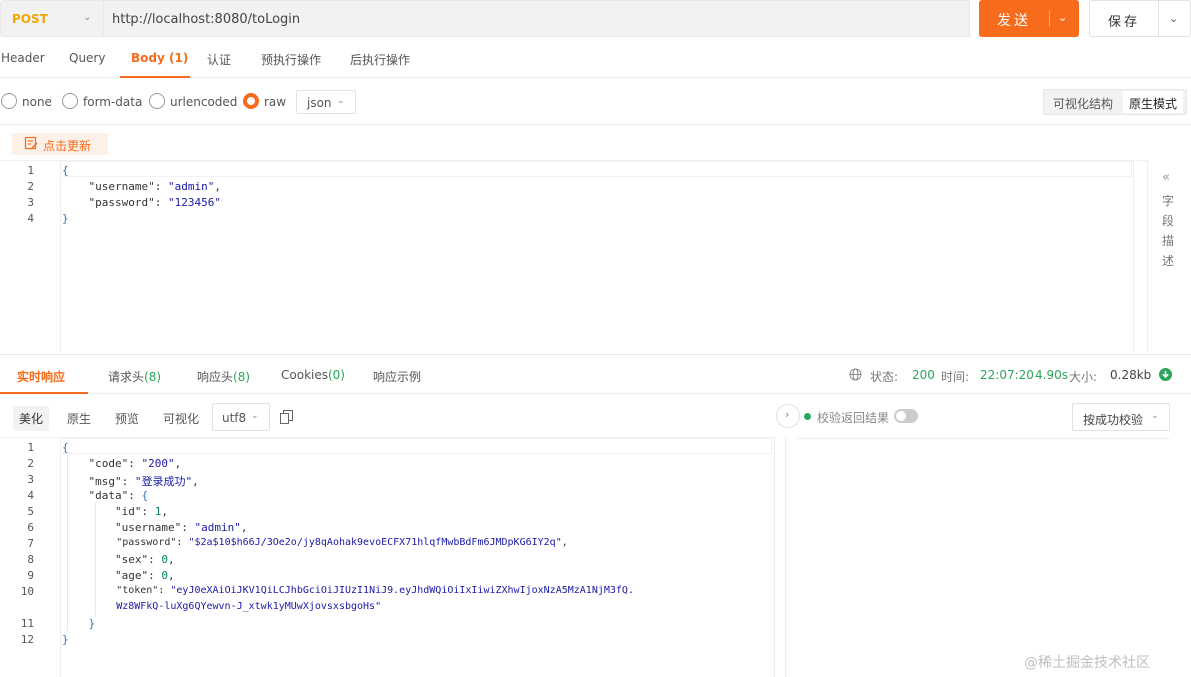 This screenshot has height=677, width=1191. What do you see at coordinates (595, 59) in the screenshot?
I see `request-tabs: Header Query Body (1) 认证 预执行操作 后执行操作` at bounding box center [595, 59].